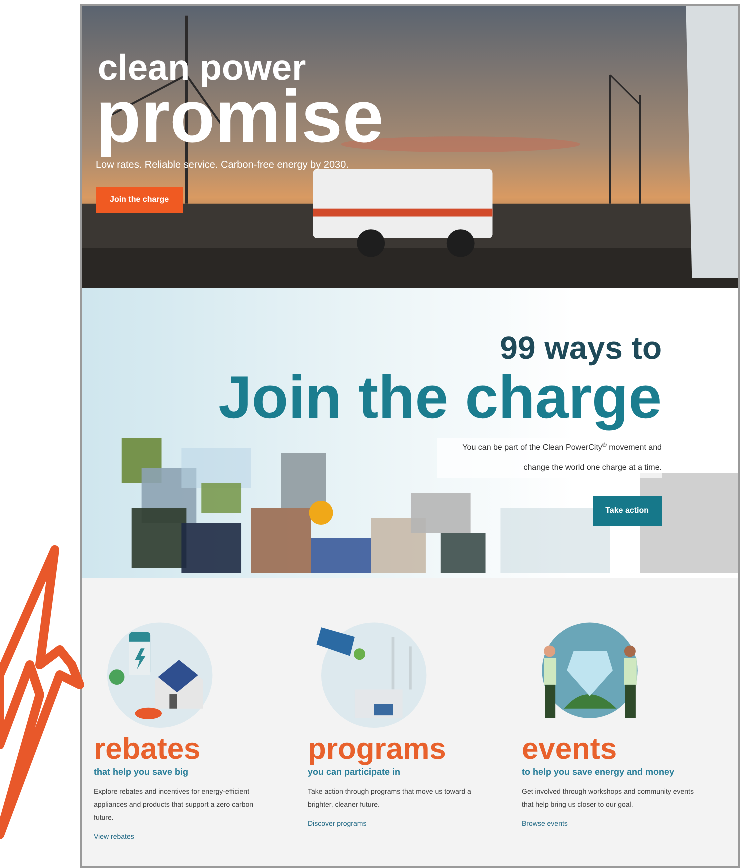 This screenshot has width=744, height=868. Describe the element at coordinates (377, 750) in the screenshot. I see `feature-title: programs` at that location.